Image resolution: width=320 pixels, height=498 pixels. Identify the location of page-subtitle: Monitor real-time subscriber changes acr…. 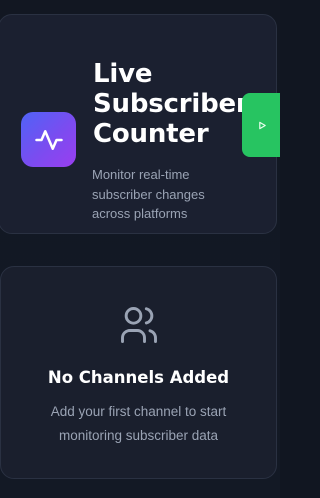
(148, 194).